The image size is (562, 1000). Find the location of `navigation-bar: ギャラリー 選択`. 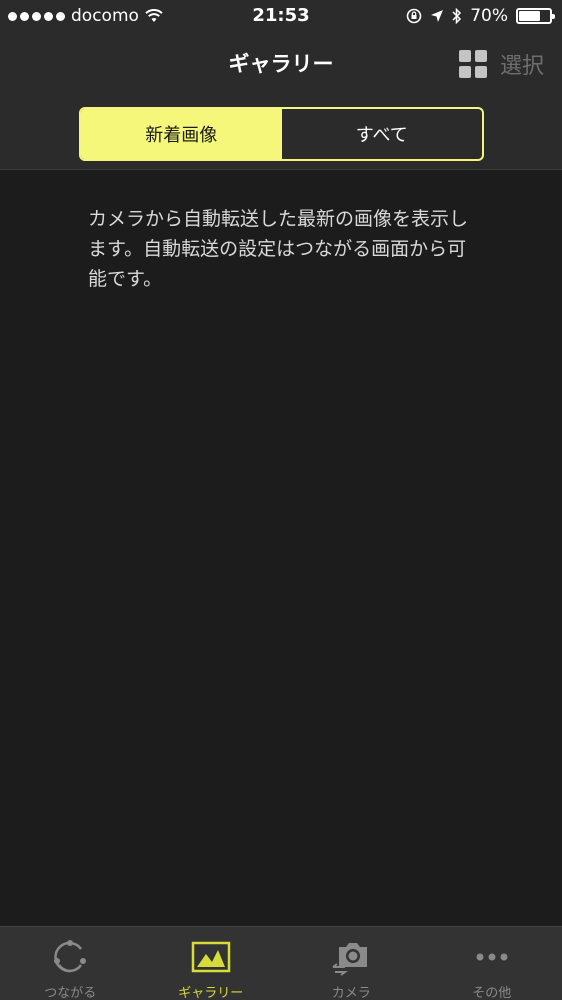

navigation-bar: ギャラリー 選択 is located at coordinates (281, 64).